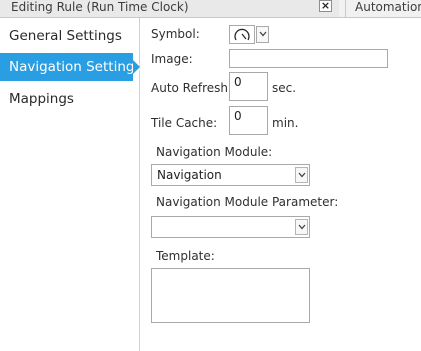  I want to click on auto-refresh-label: Auto Refresh:, so click(192, 88).